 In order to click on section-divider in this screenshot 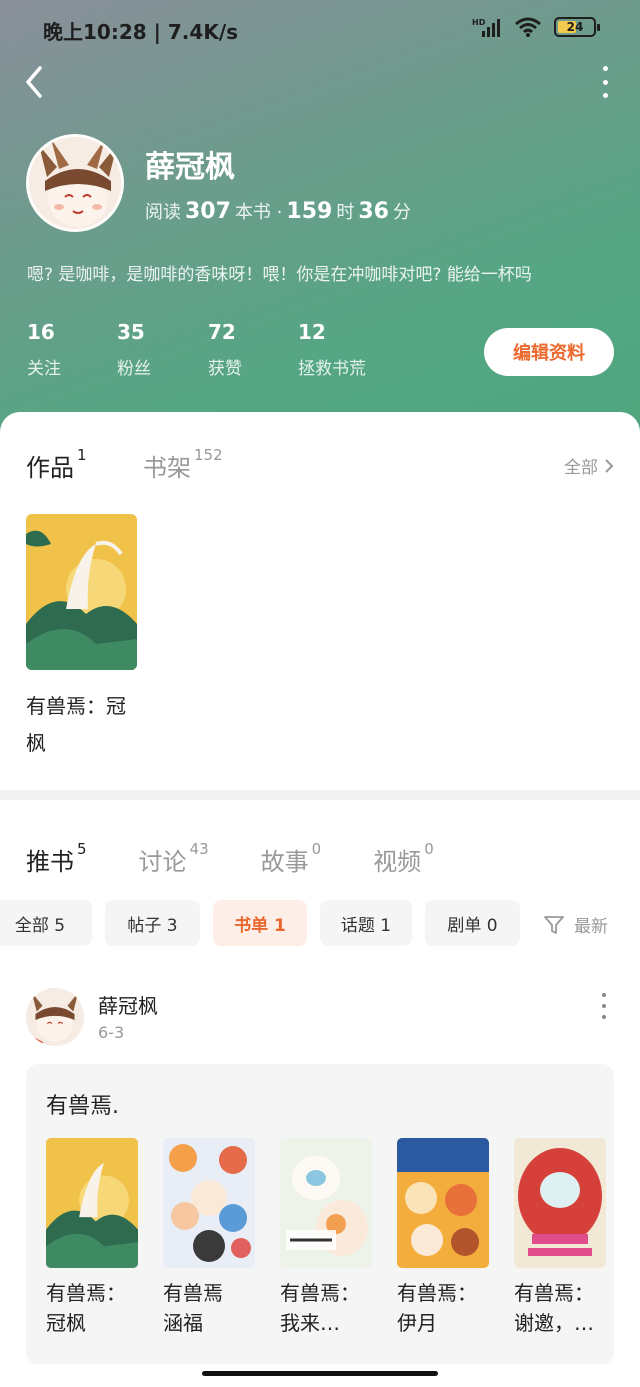, I will do `click(320, 795)`.